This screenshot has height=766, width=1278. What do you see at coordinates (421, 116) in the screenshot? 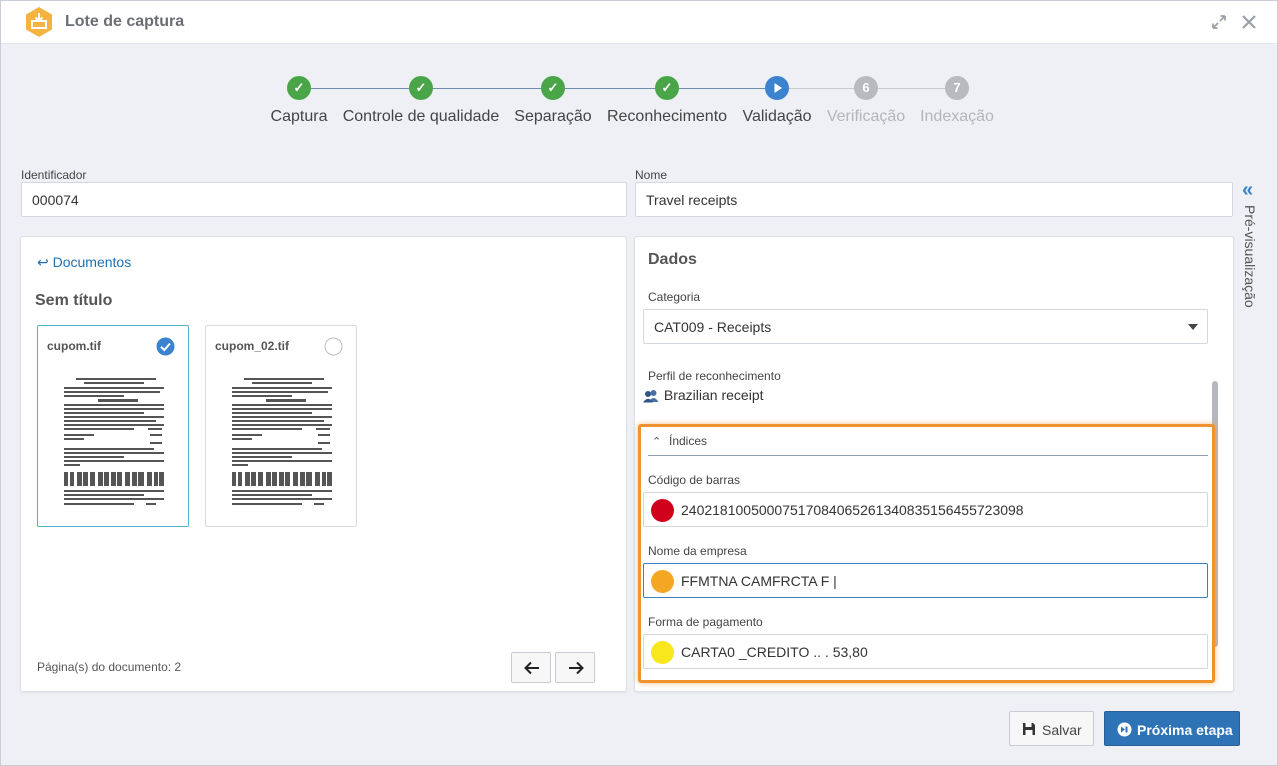
I see `step-label: Controle de qualidade` at bounding box center [421, 116].